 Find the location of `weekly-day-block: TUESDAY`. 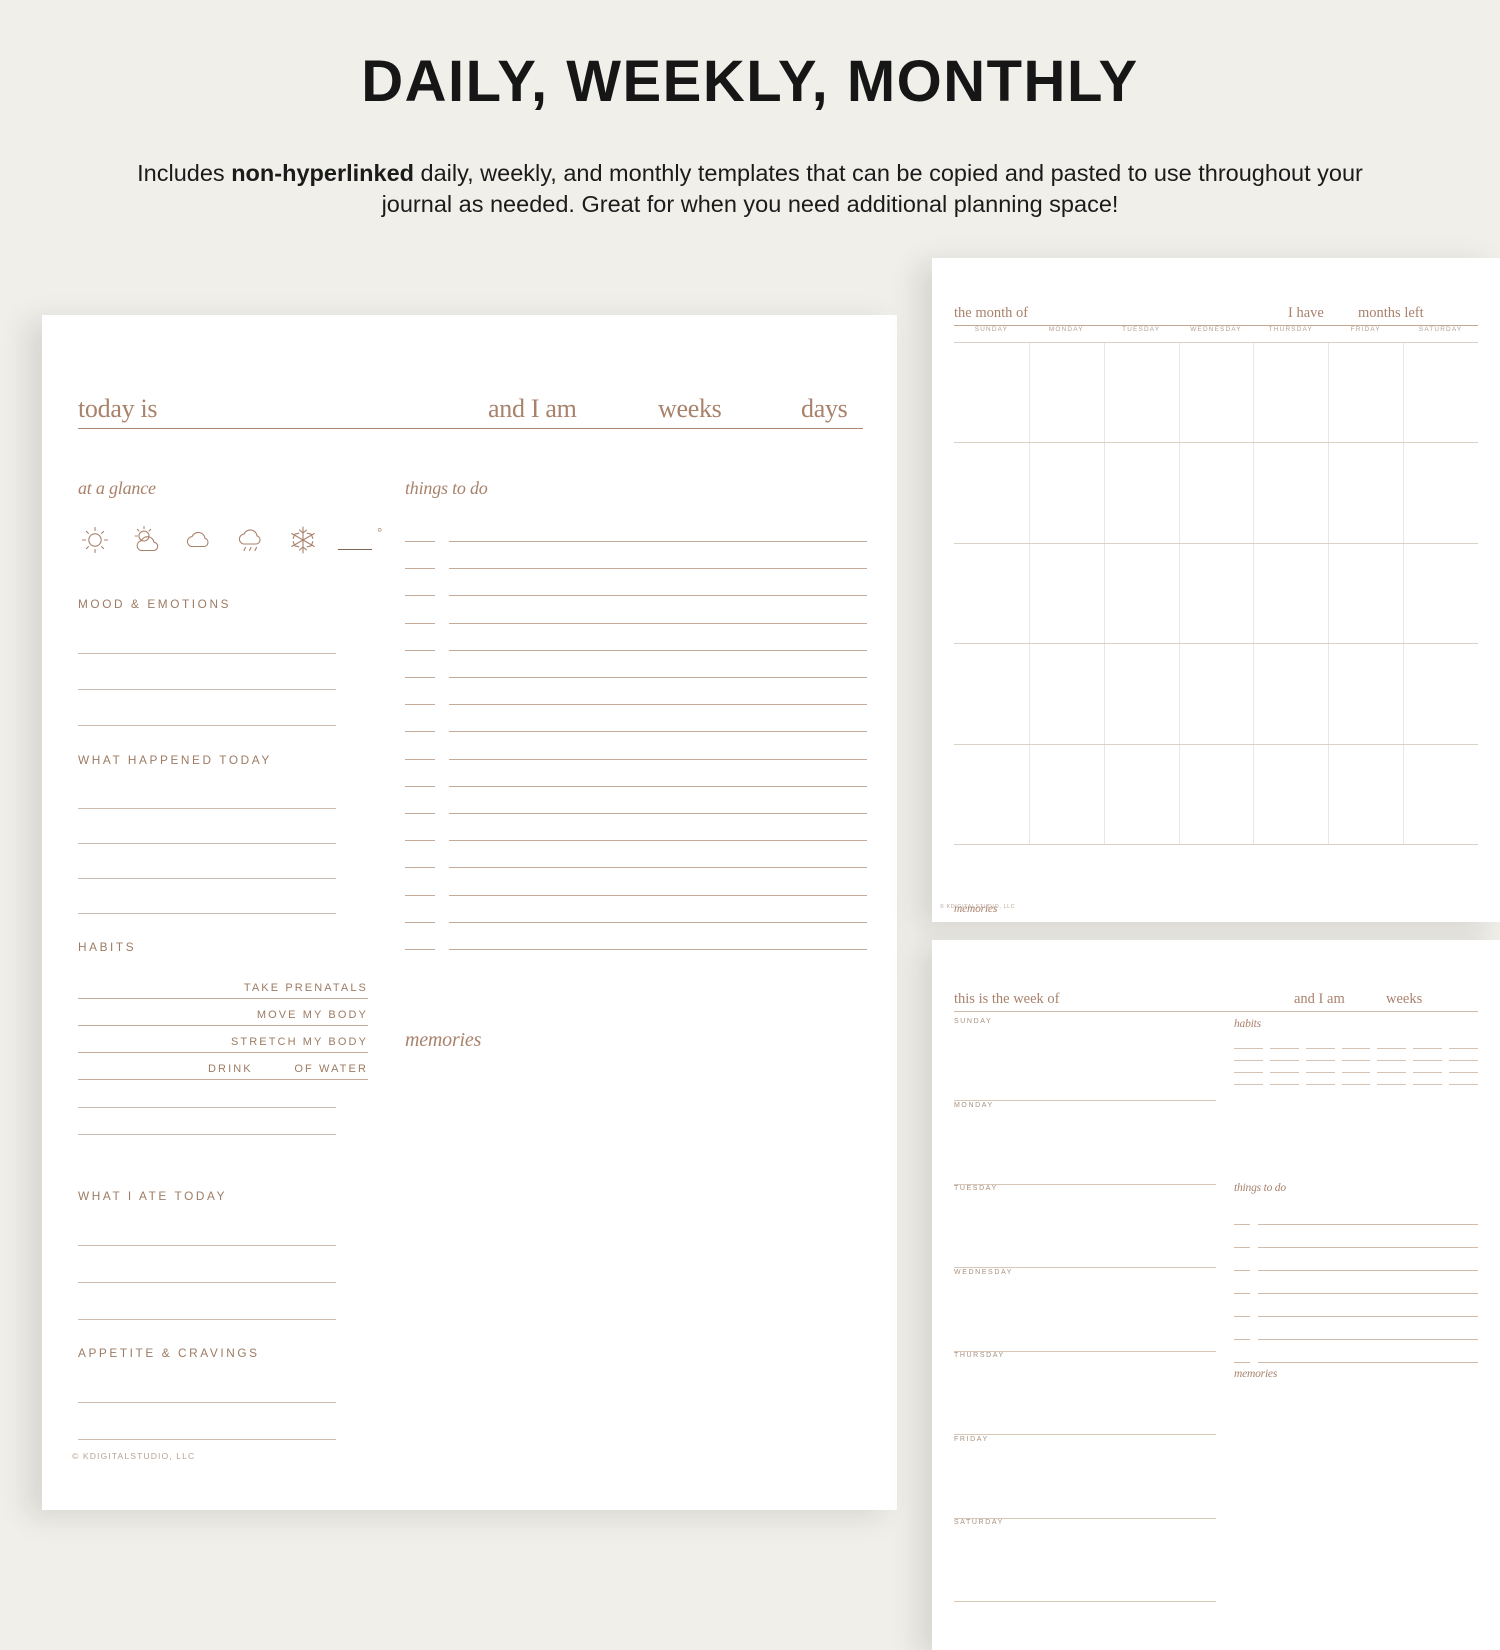

weekly-day-block: TUESDAY is located at coordinates (1085, 1226).